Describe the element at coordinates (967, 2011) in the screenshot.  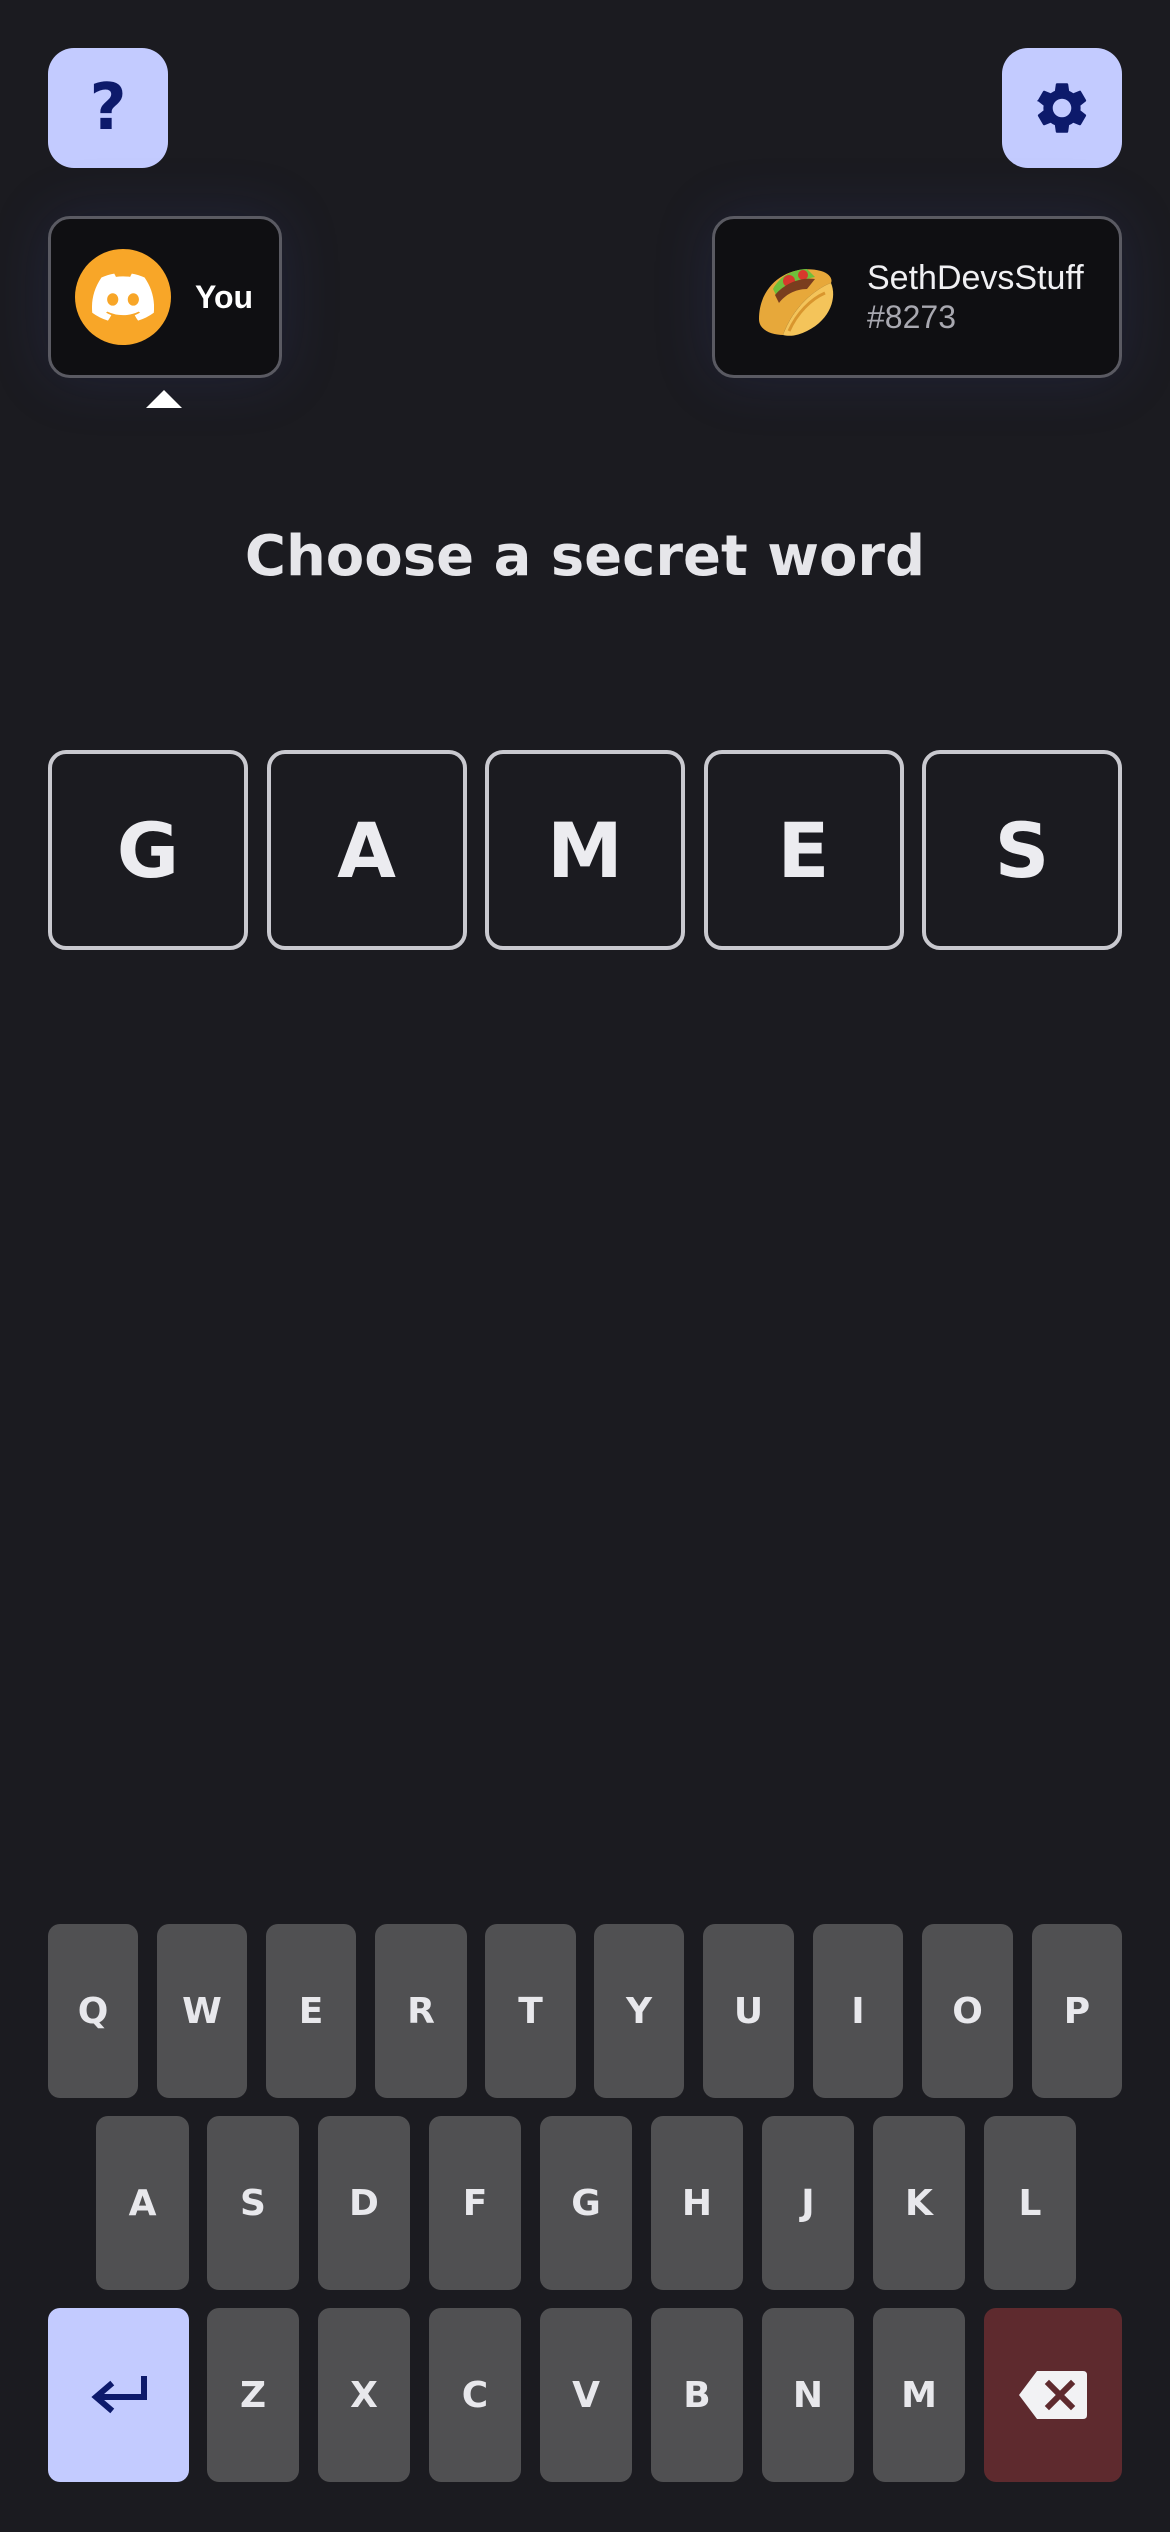
I see `key-o: O` at that location.